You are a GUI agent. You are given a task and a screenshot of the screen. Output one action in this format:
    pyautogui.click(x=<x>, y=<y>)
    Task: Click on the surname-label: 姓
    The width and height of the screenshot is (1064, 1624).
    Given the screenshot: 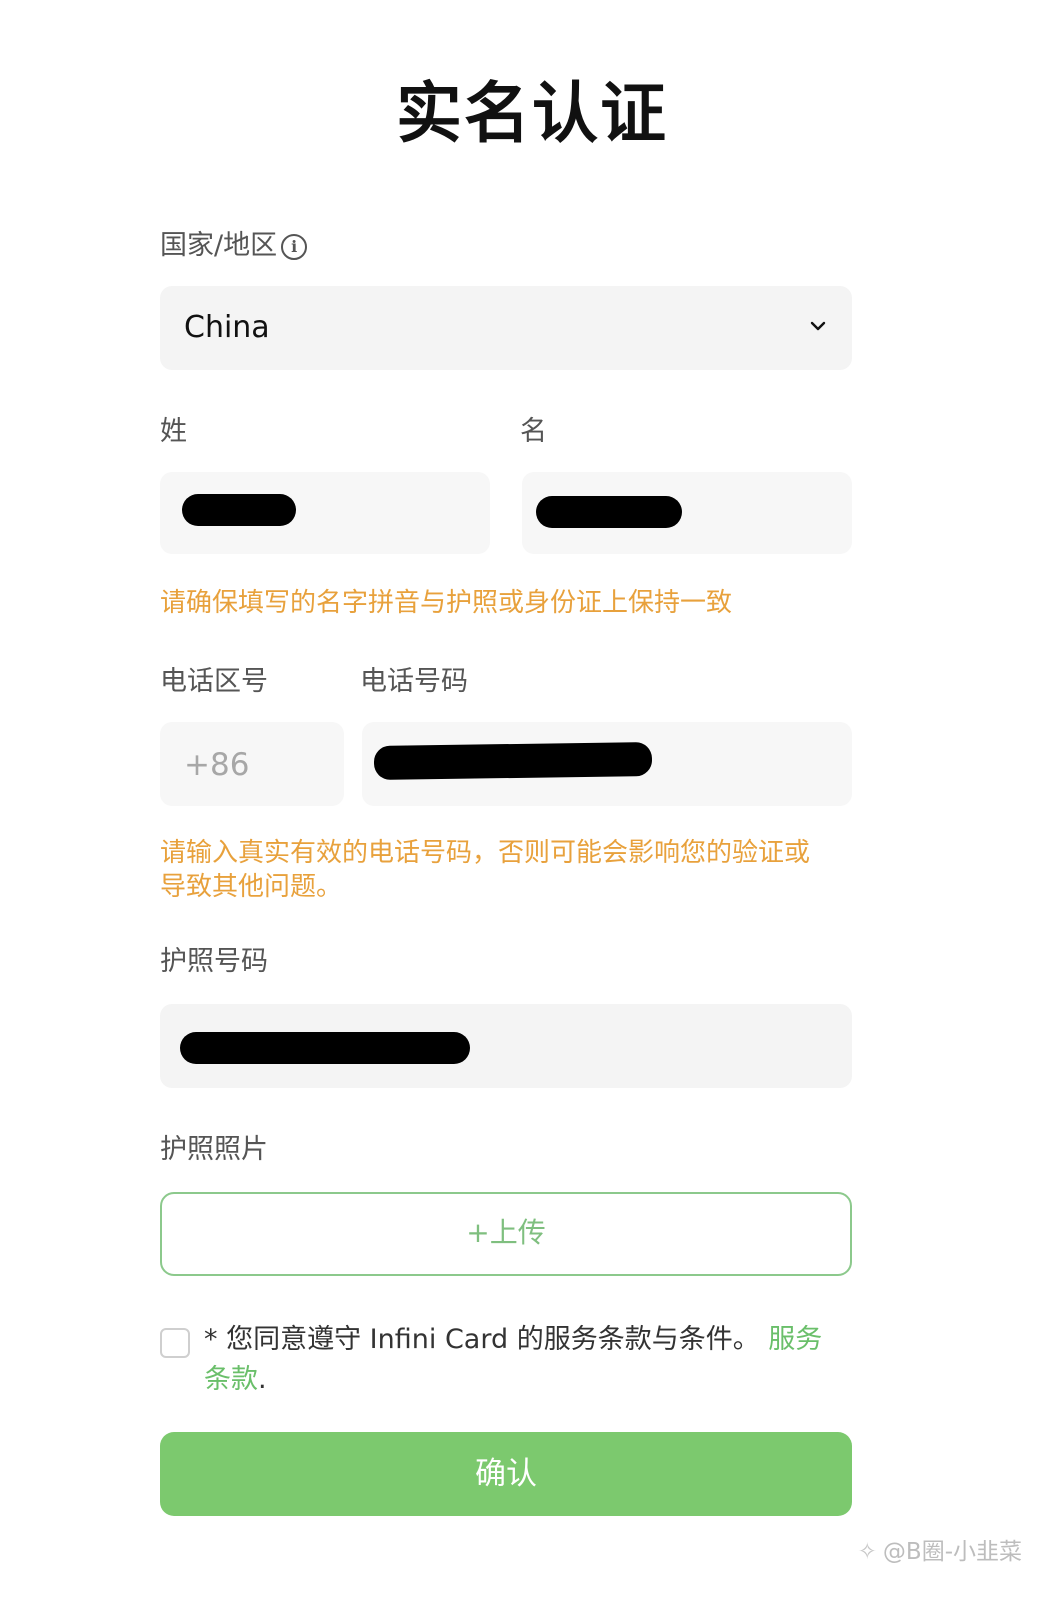 What is the action you would take?
    pyautogui.click(x=173, y=431)
    